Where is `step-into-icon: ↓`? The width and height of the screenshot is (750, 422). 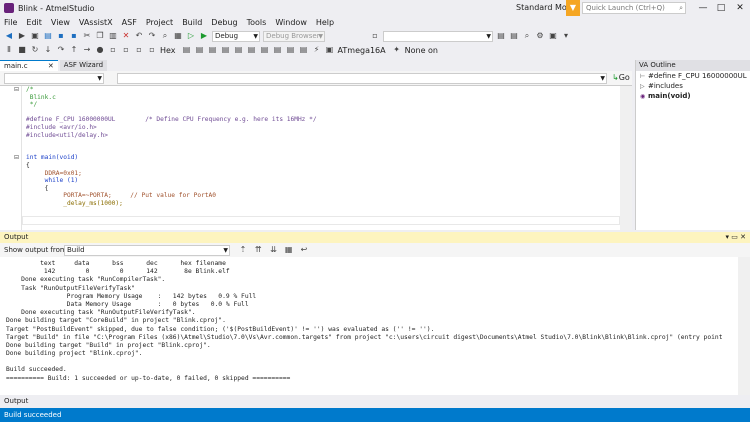 step-into-icon: ↓ is located at coordinates (48, 50).